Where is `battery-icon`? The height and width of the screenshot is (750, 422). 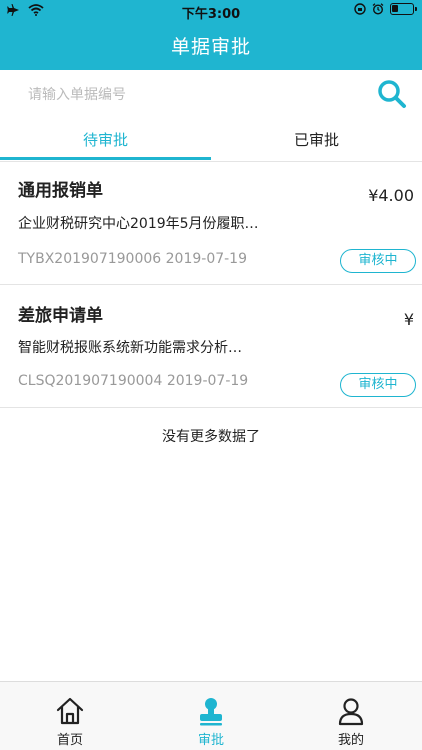
battery-icon is located at coordinates (403, 9).